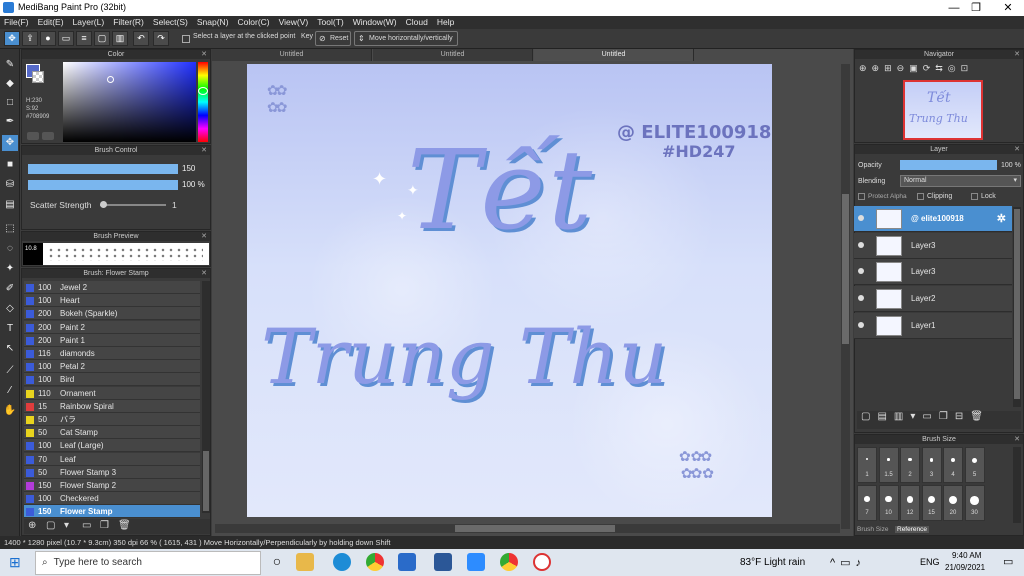 Image resolution: width=1024 pixels, height=576 pixels. I want to click on select-tool-icon: ⬚, so click(10, 229).